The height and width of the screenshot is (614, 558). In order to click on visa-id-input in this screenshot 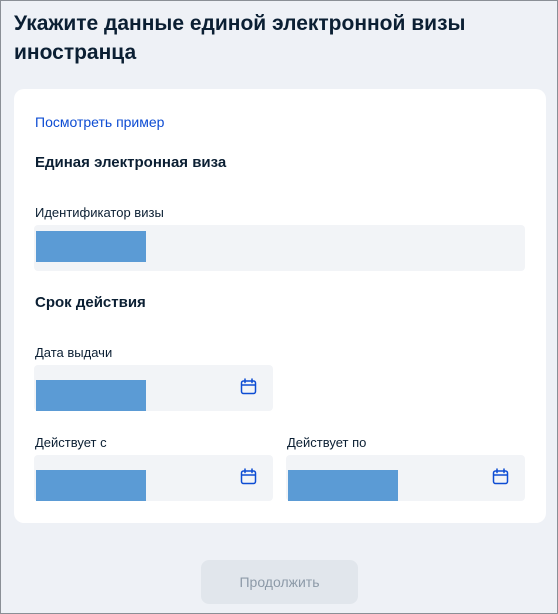, I will do `click(279, 248)`.